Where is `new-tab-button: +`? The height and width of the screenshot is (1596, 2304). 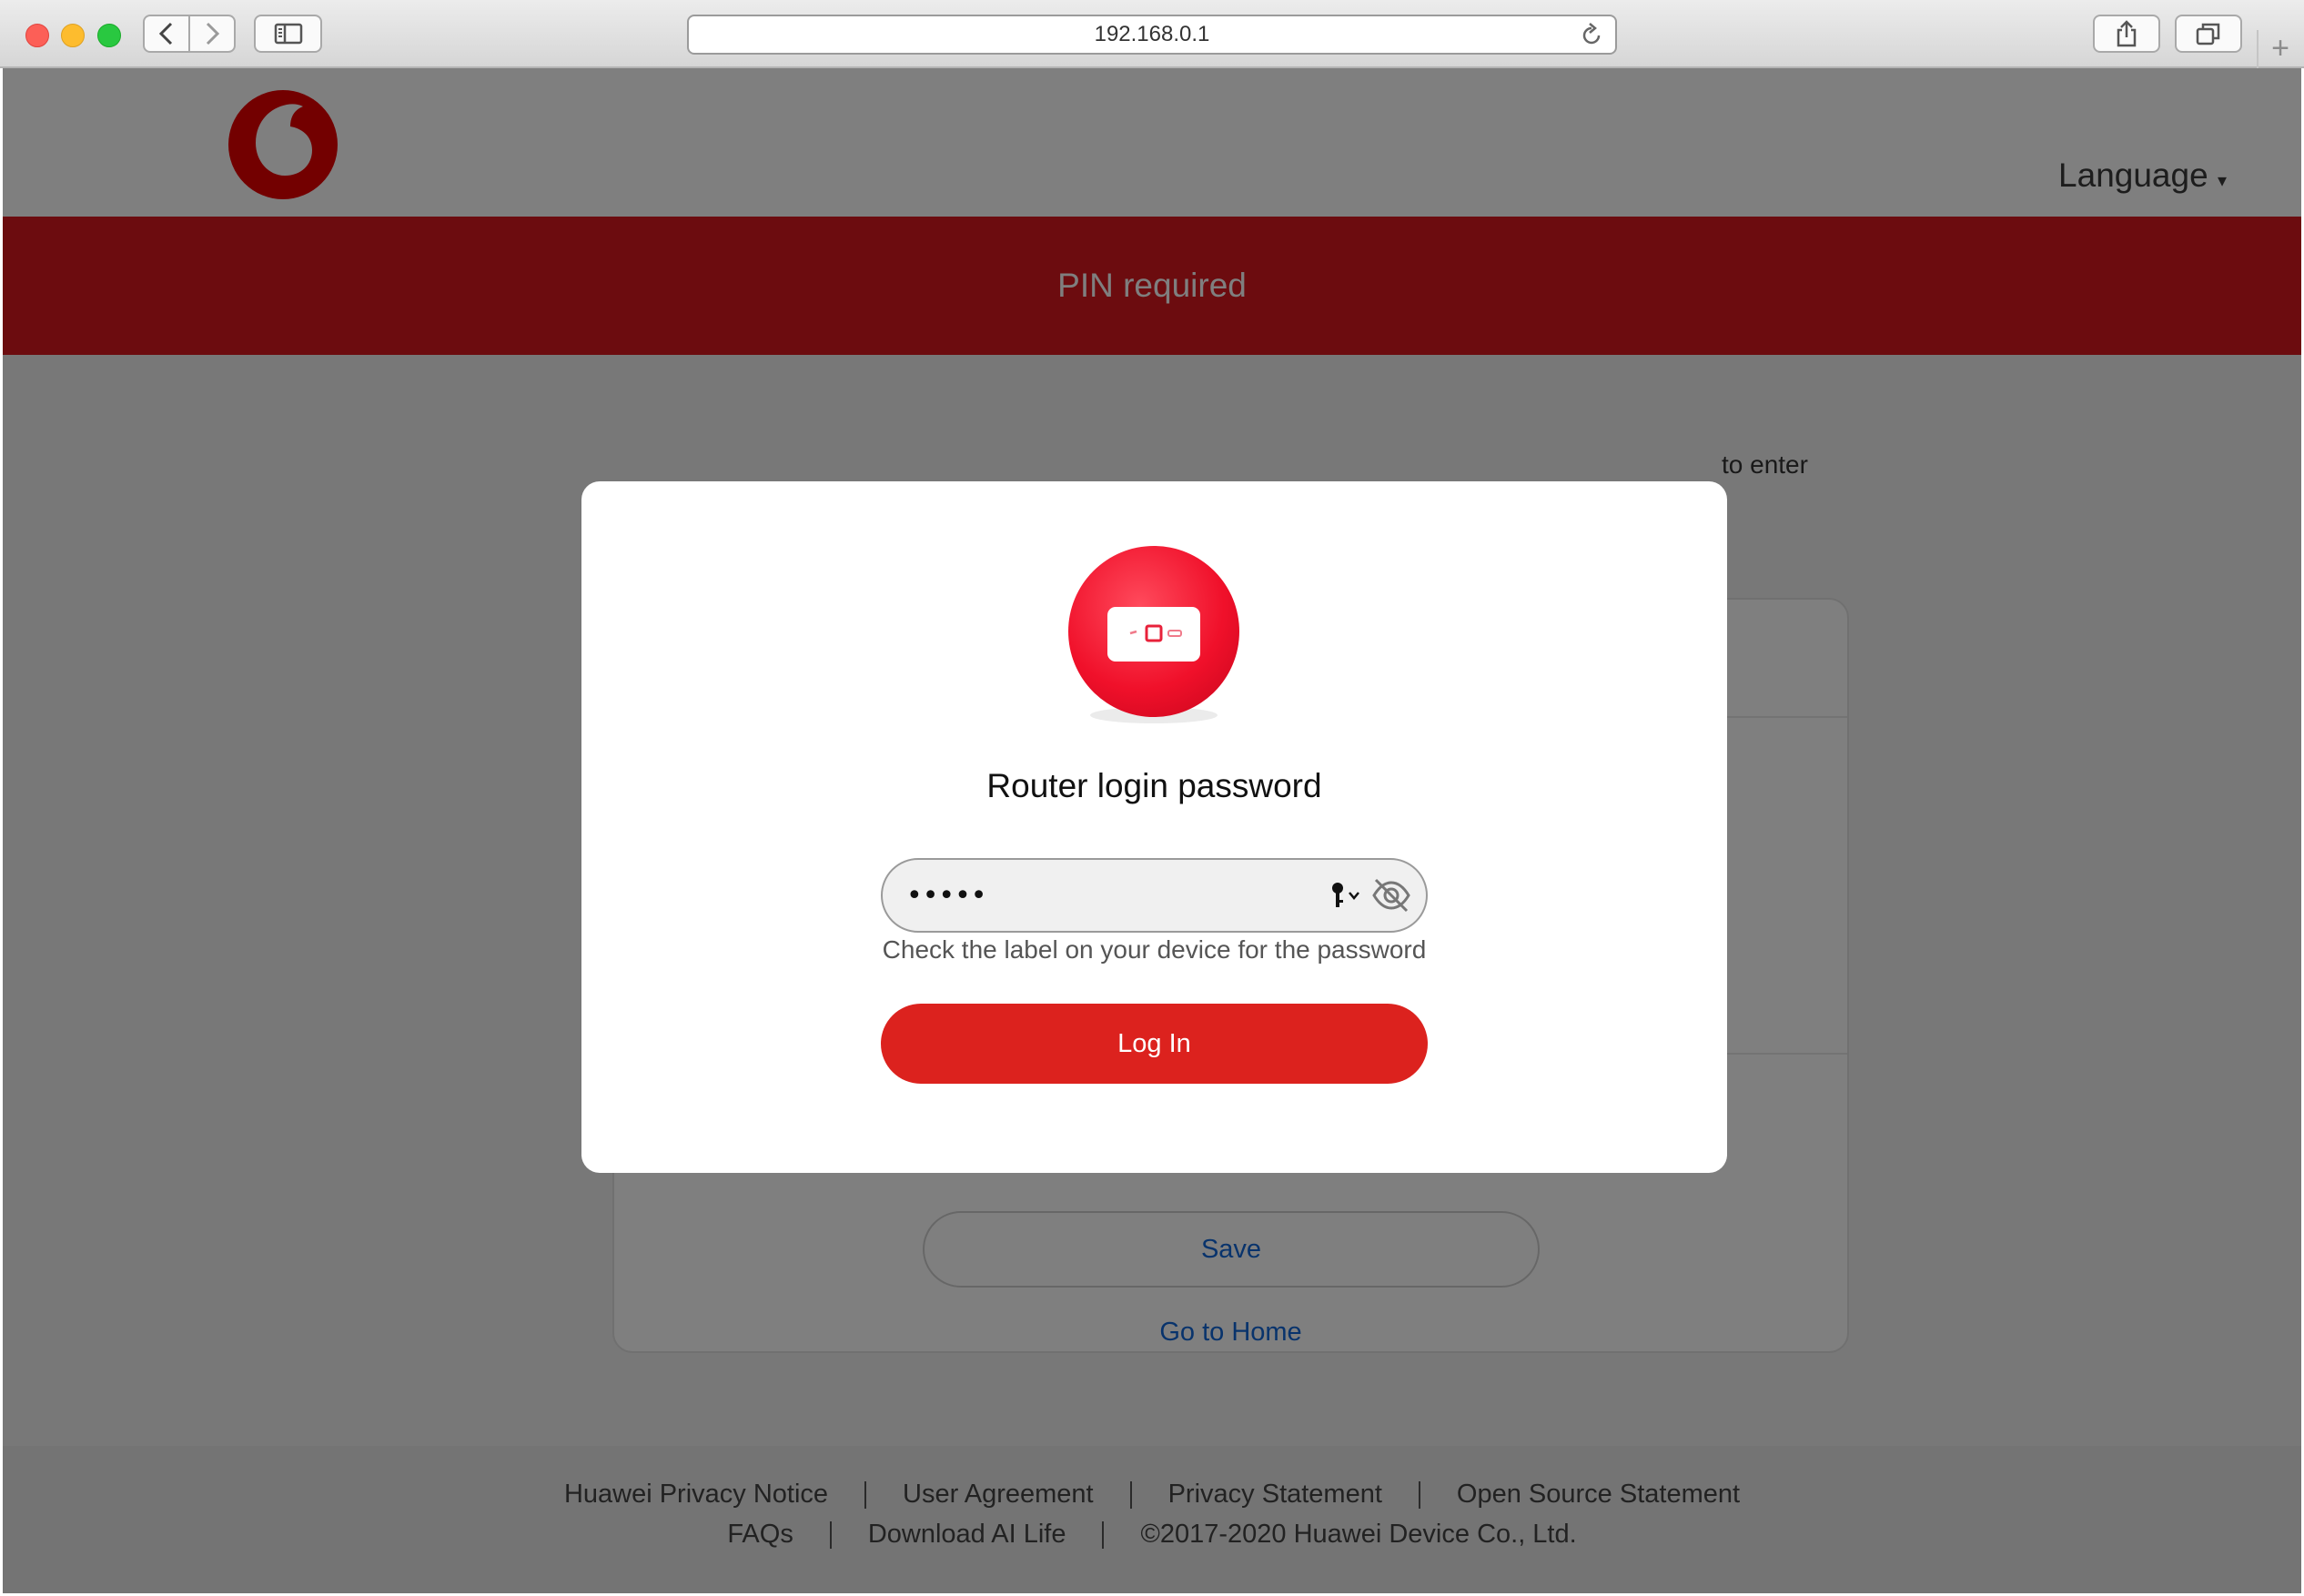
new-tab-button: + is located at coordinates (2279, 49).